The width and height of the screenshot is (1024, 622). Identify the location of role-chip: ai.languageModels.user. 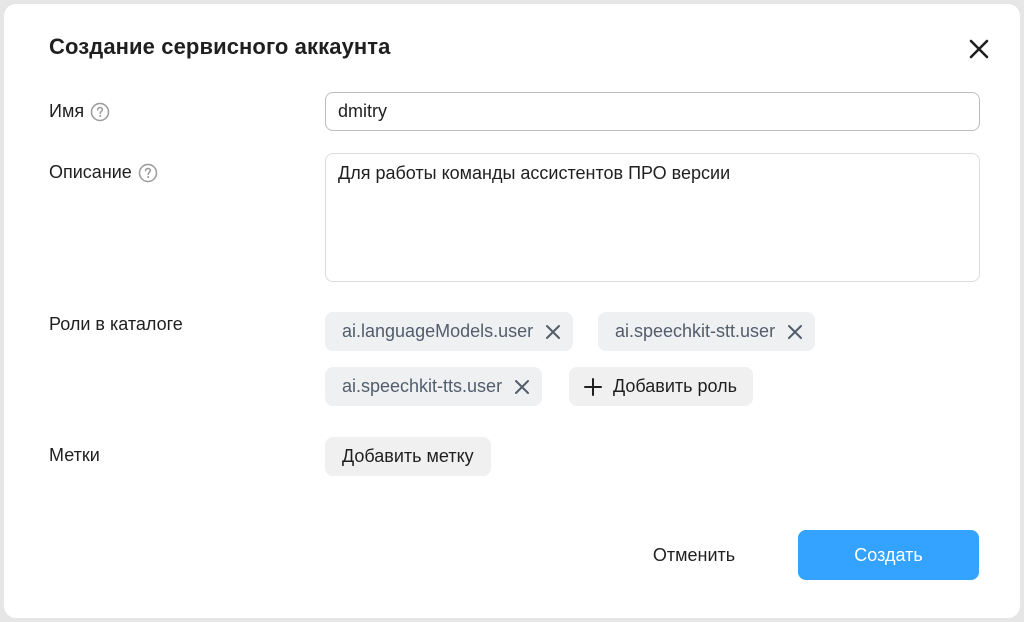
(449, 331).